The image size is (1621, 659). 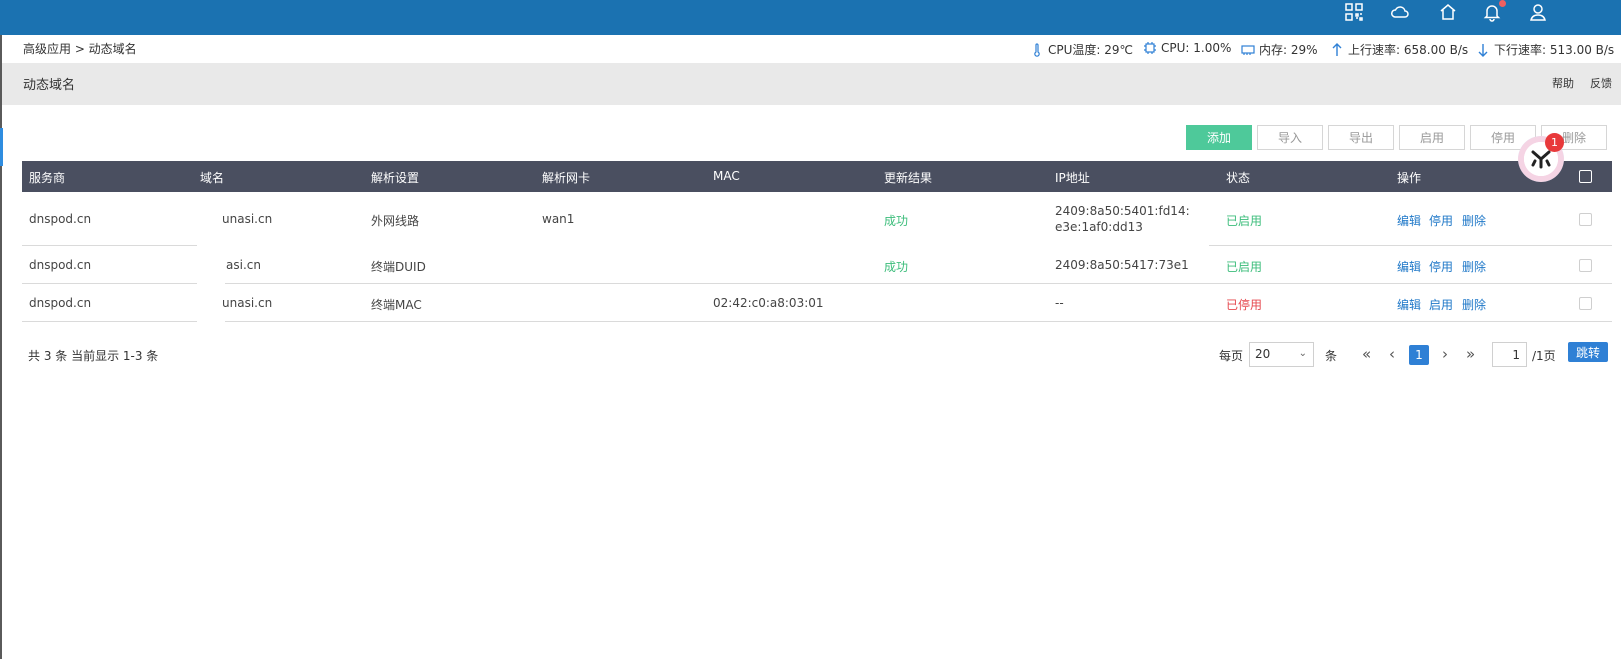 I want to click on home-icon, so click(x=1448, y=12).